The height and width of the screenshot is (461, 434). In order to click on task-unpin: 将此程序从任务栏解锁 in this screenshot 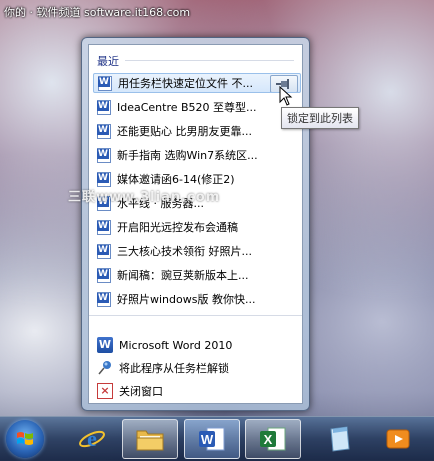, I will do `click(163, 368)`.